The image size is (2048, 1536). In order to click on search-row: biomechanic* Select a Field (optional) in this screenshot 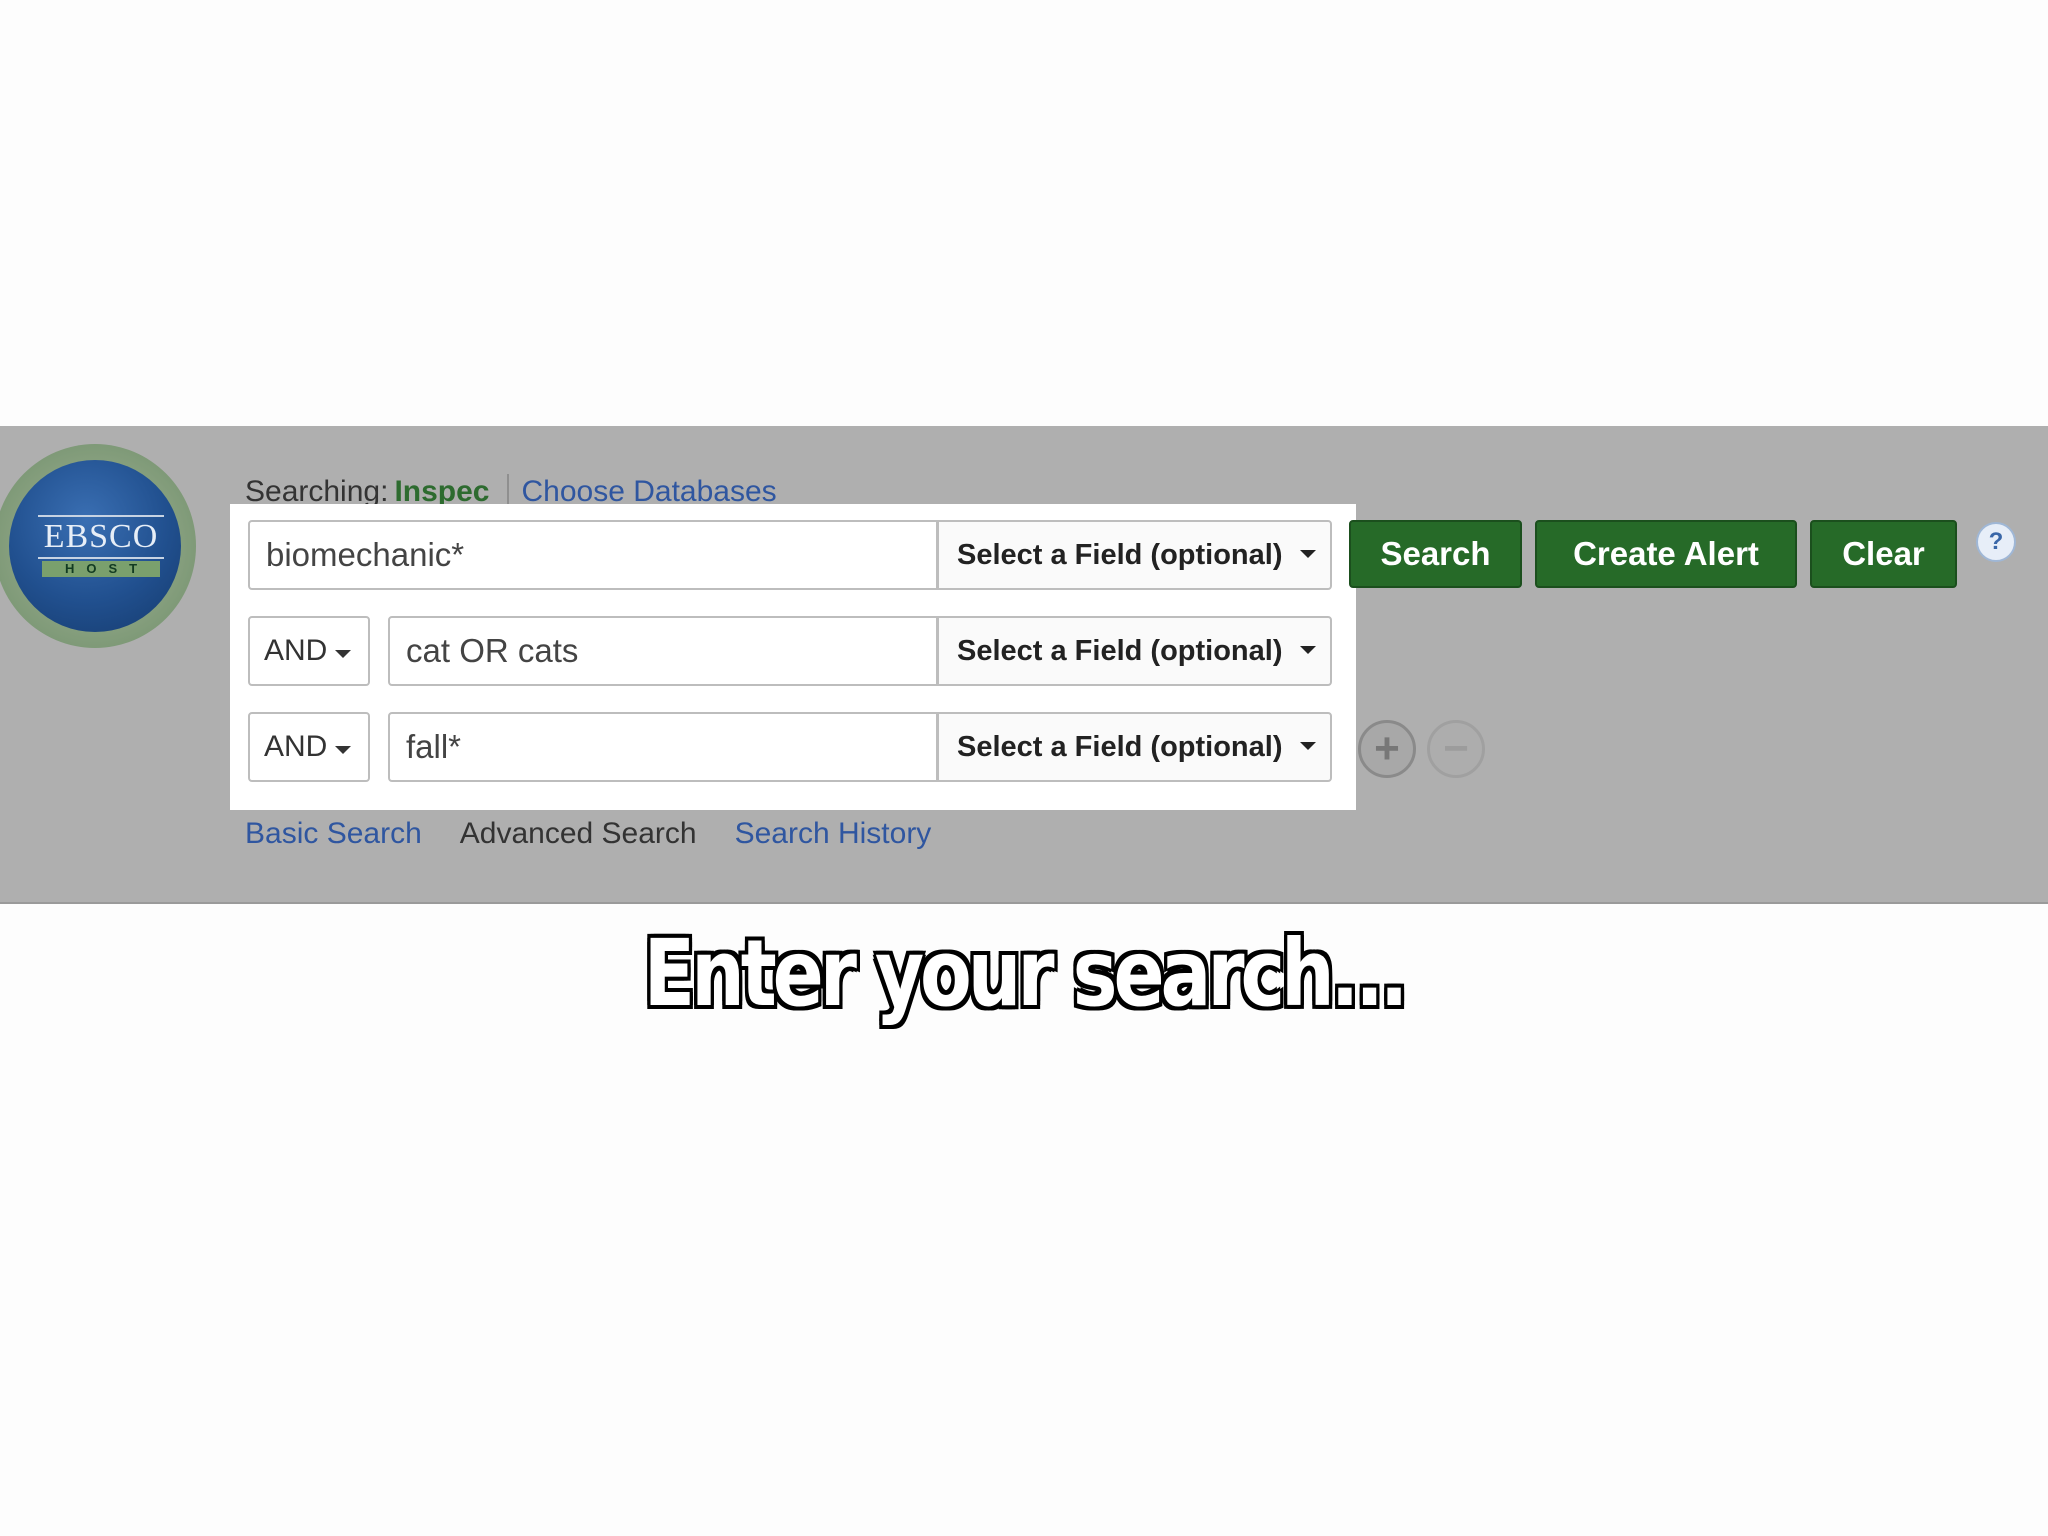, I will do `click(790, 555)`.